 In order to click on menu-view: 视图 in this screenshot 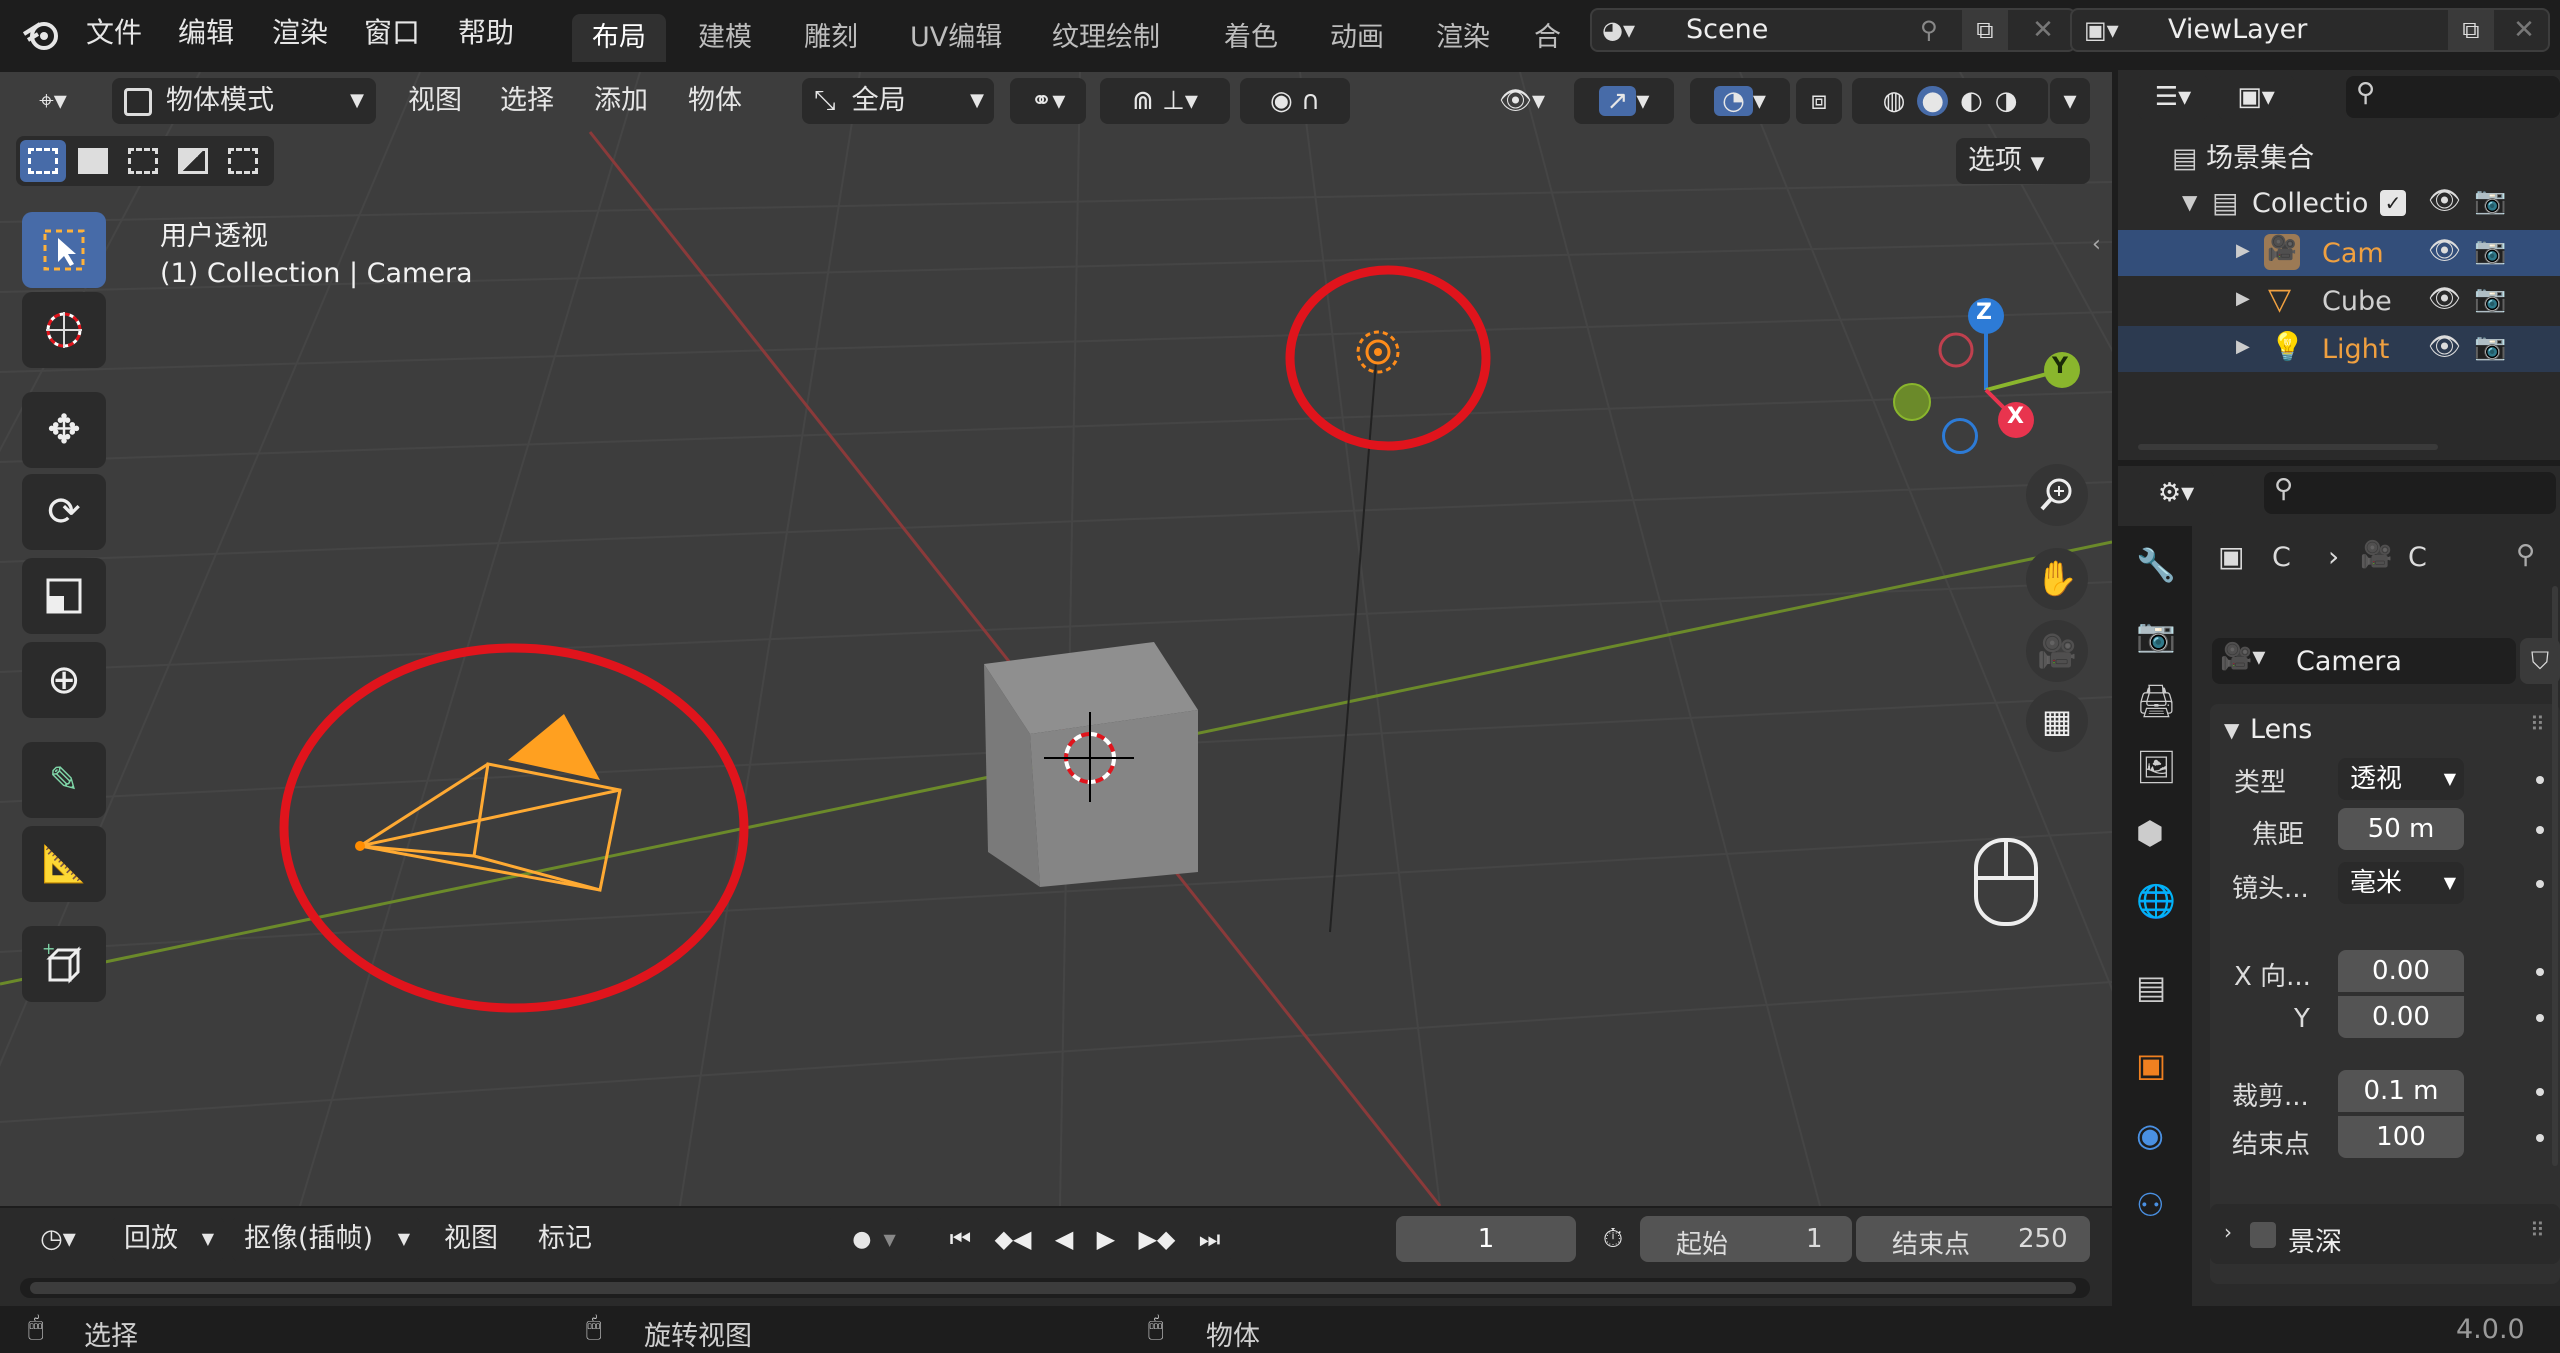, I will do `click(435, 101)`.